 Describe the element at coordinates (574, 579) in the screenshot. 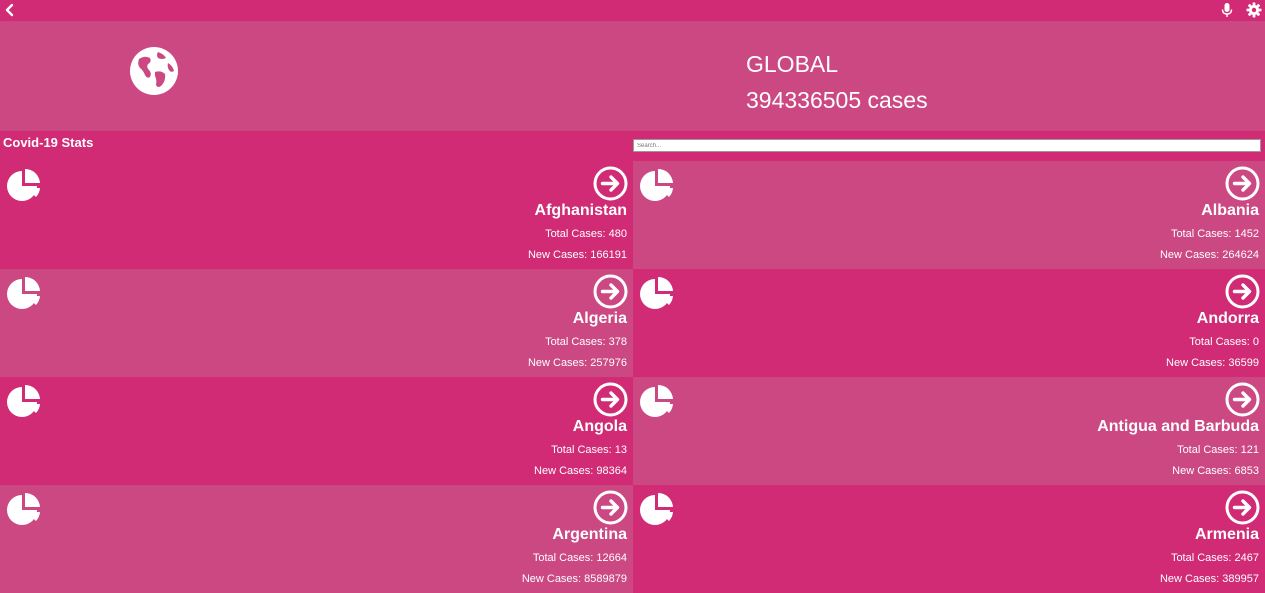

I see `new-cases: New Cases: 8589879` at that location.